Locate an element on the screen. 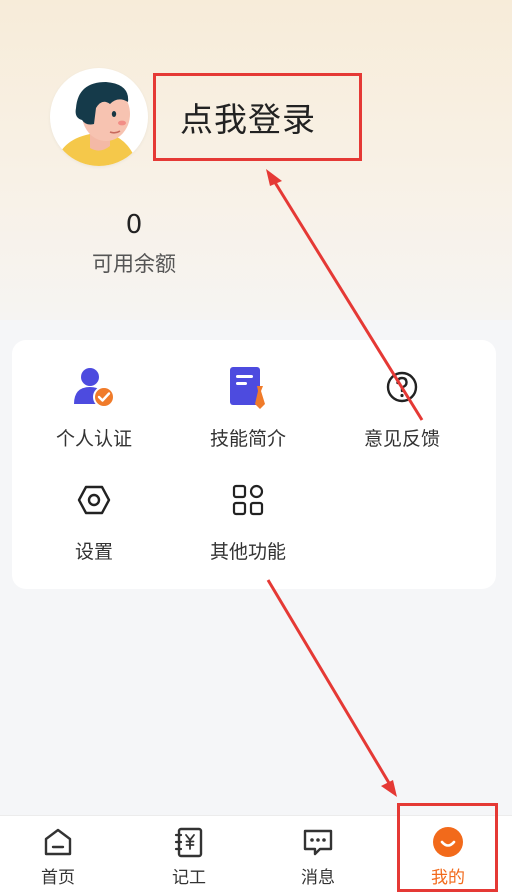 The width and height of the screenshot is (512, 895). menu-item-settings: 设置 is located at coordinates (94, 520).